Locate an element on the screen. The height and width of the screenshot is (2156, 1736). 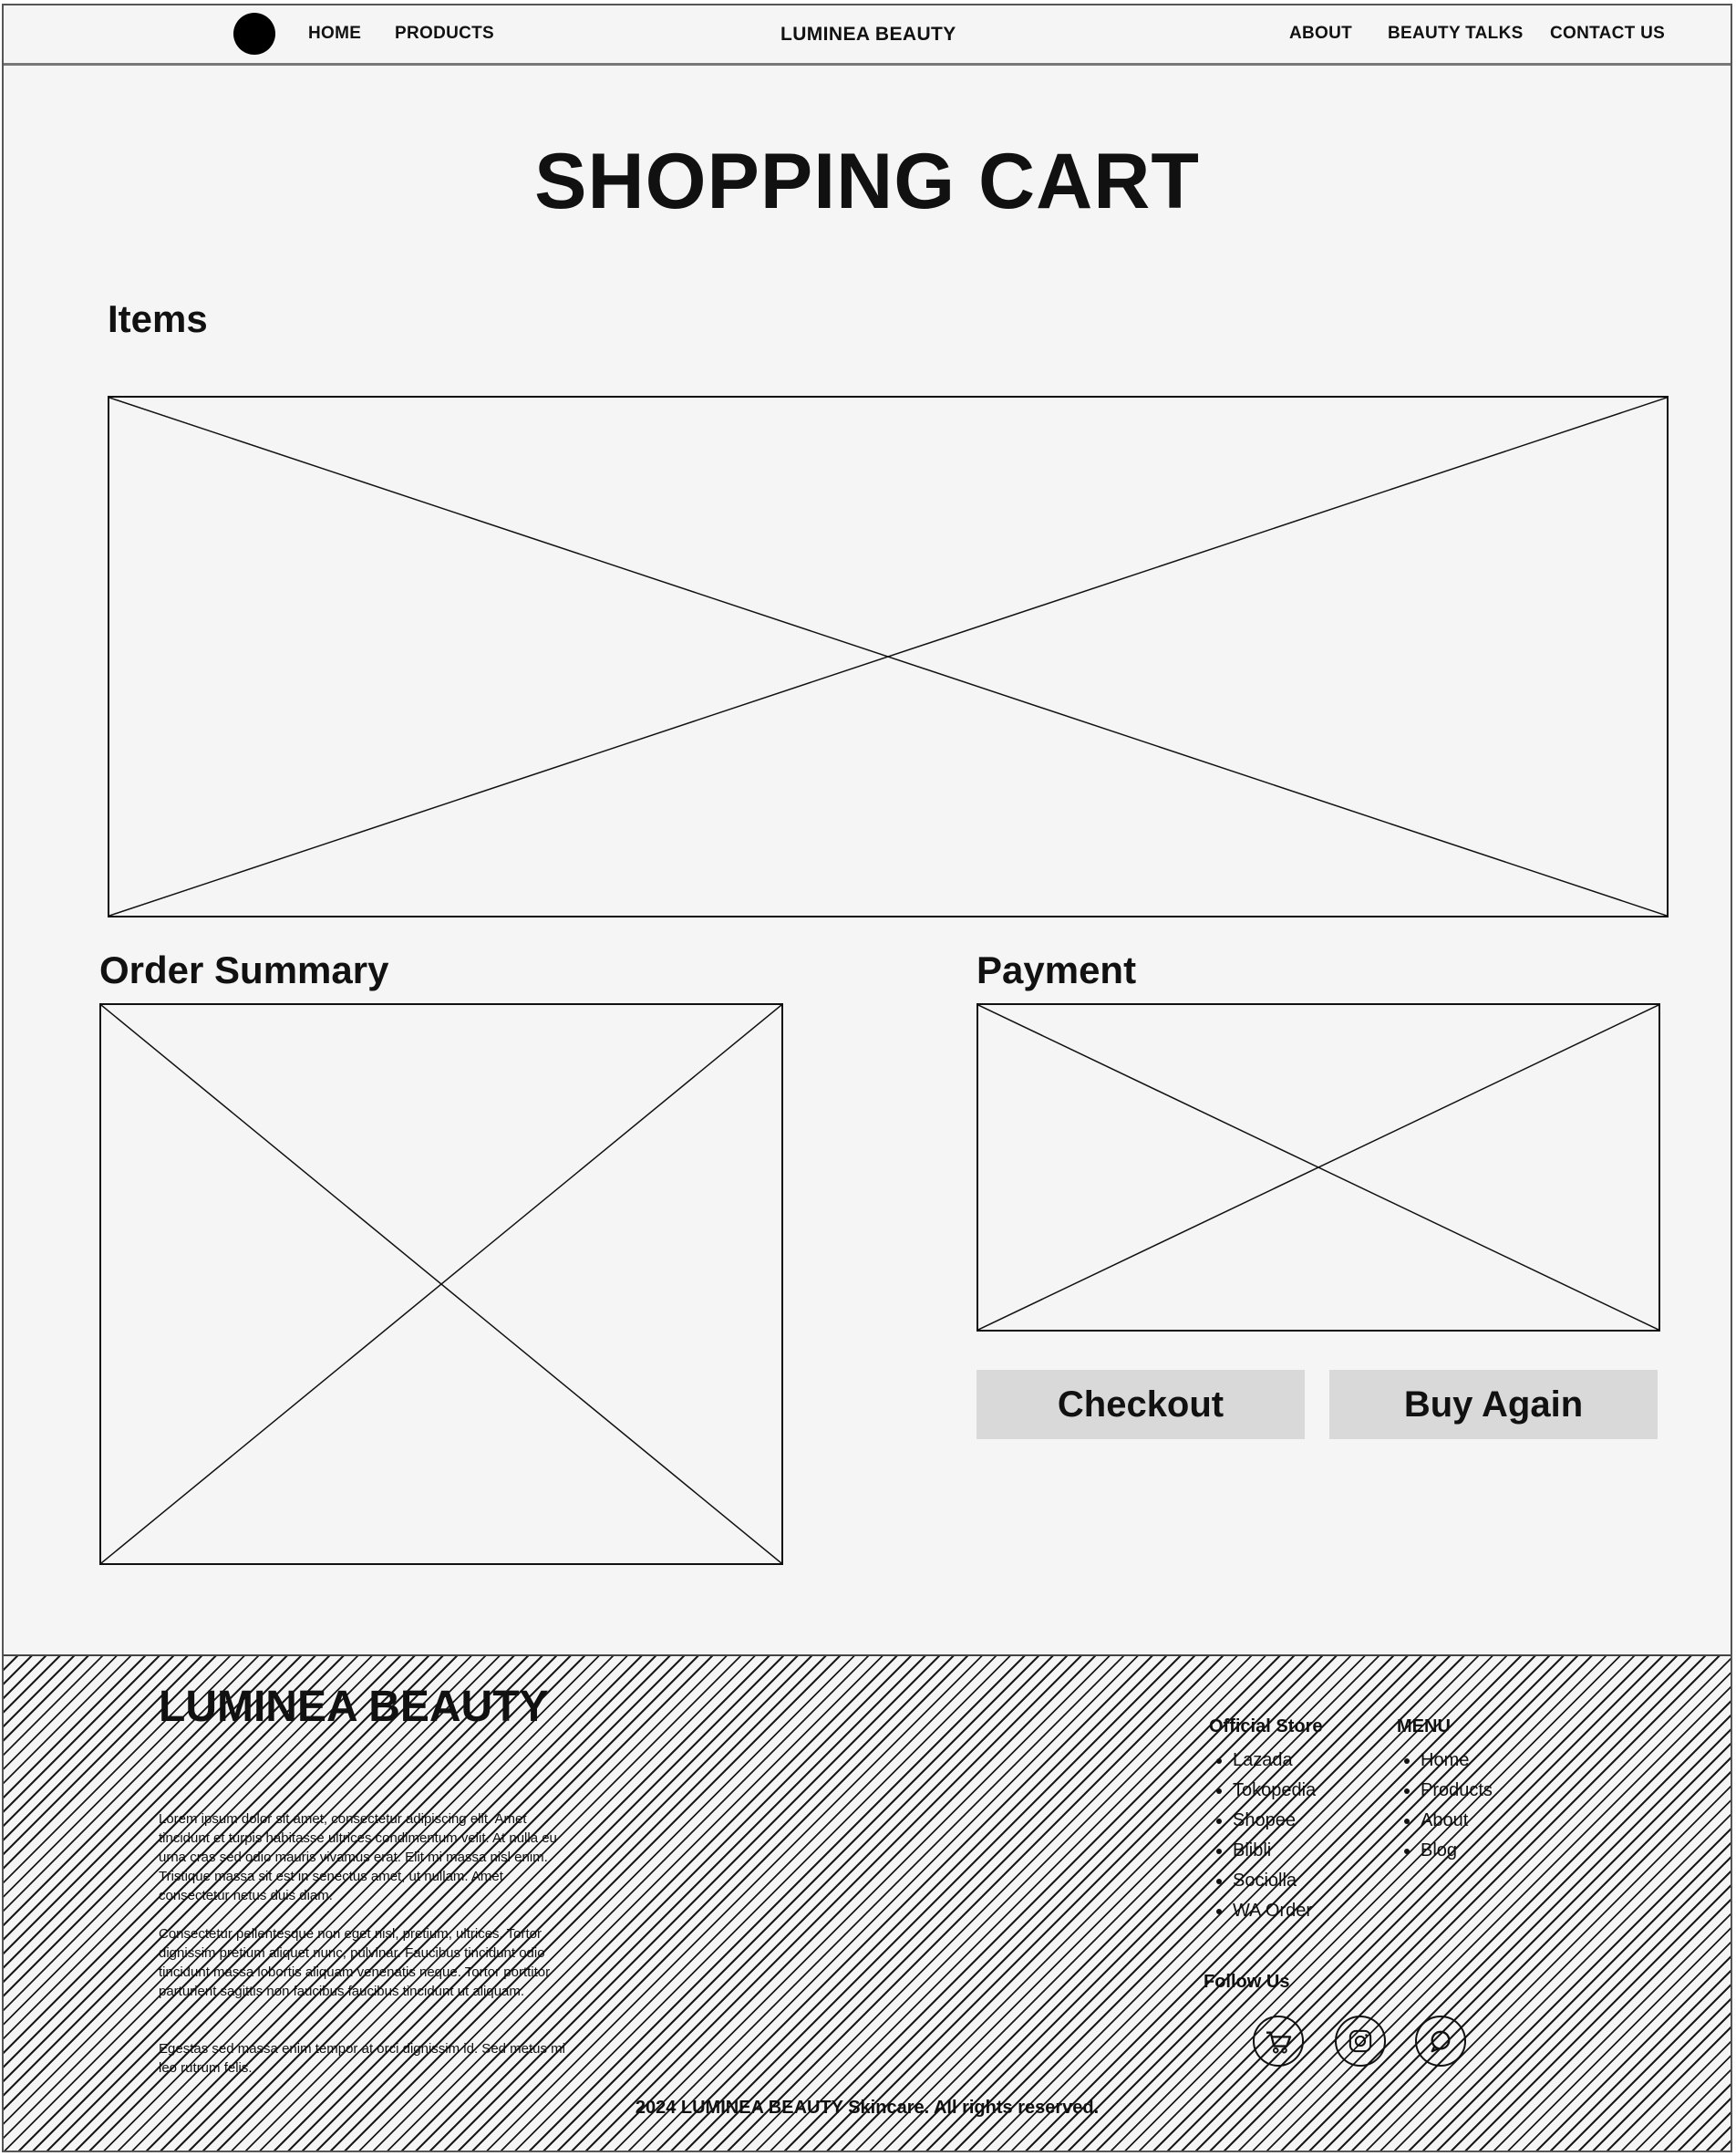
site-brand: LUMINEA BEAUTY is located at coordinates (868, 35).